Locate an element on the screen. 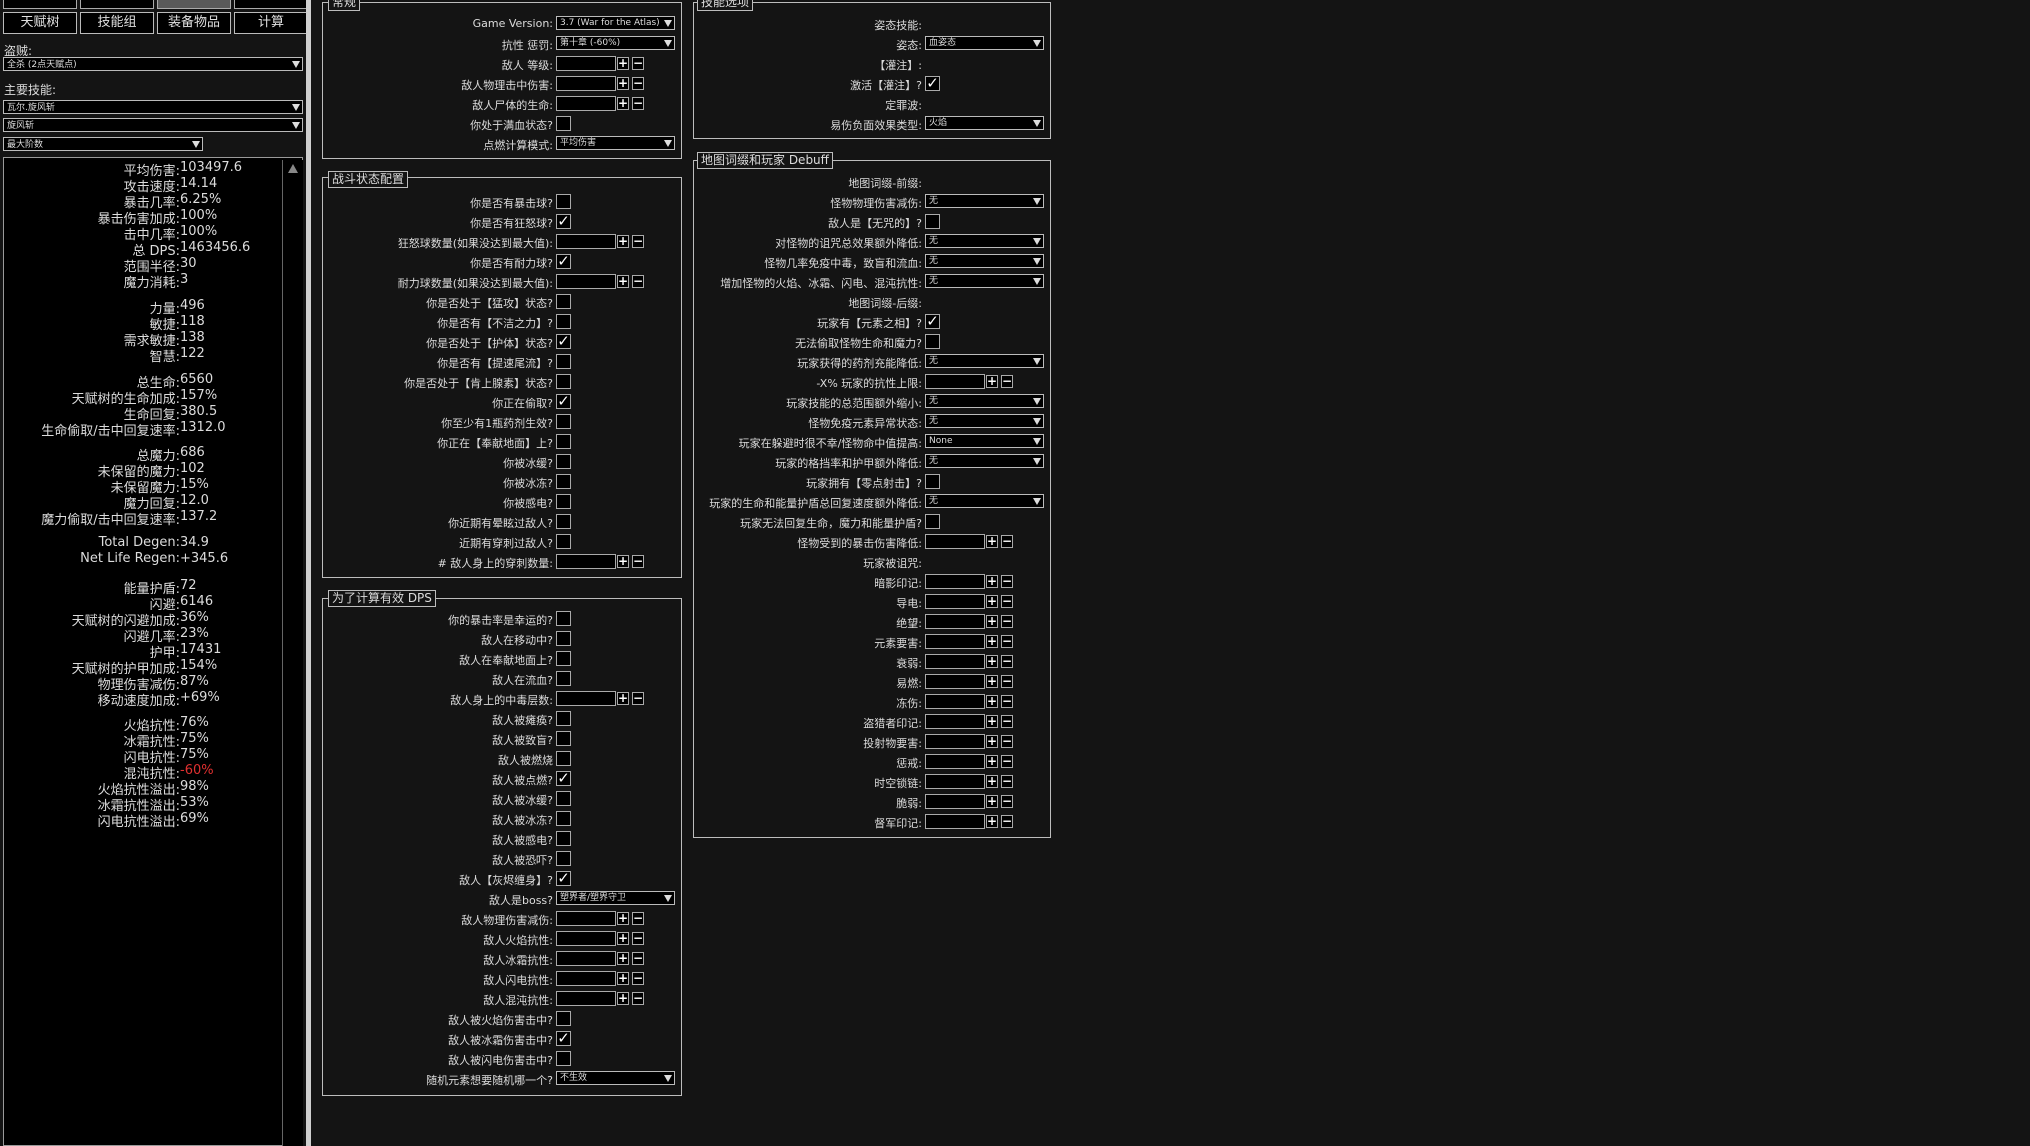 The height and width of the screenshot is (1146, 2030). config-dropdown: 不生效 is located at coordinates (615, 1078).